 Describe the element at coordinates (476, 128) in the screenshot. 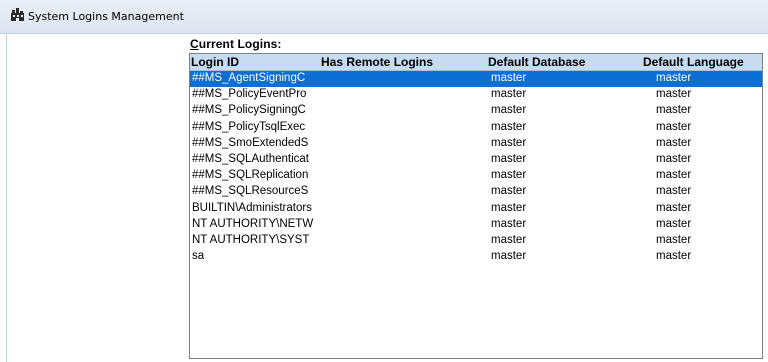

I see `list-row: ##MS_PolicyTsqlExec master master` at that location.